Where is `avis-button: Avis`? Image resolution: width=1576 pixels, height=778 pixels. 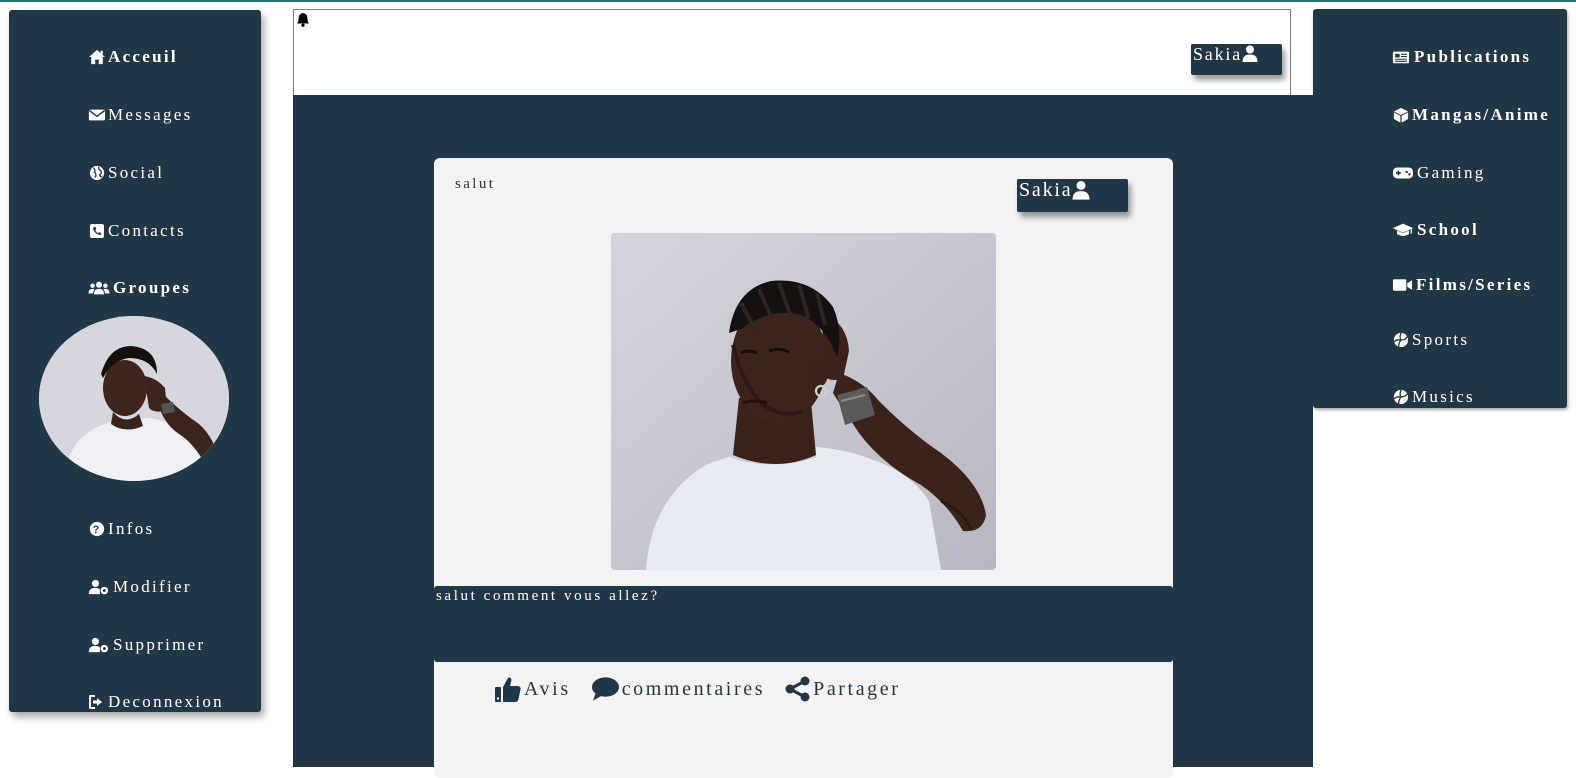 avis-button: Avis is located at coordinates (532, 689).